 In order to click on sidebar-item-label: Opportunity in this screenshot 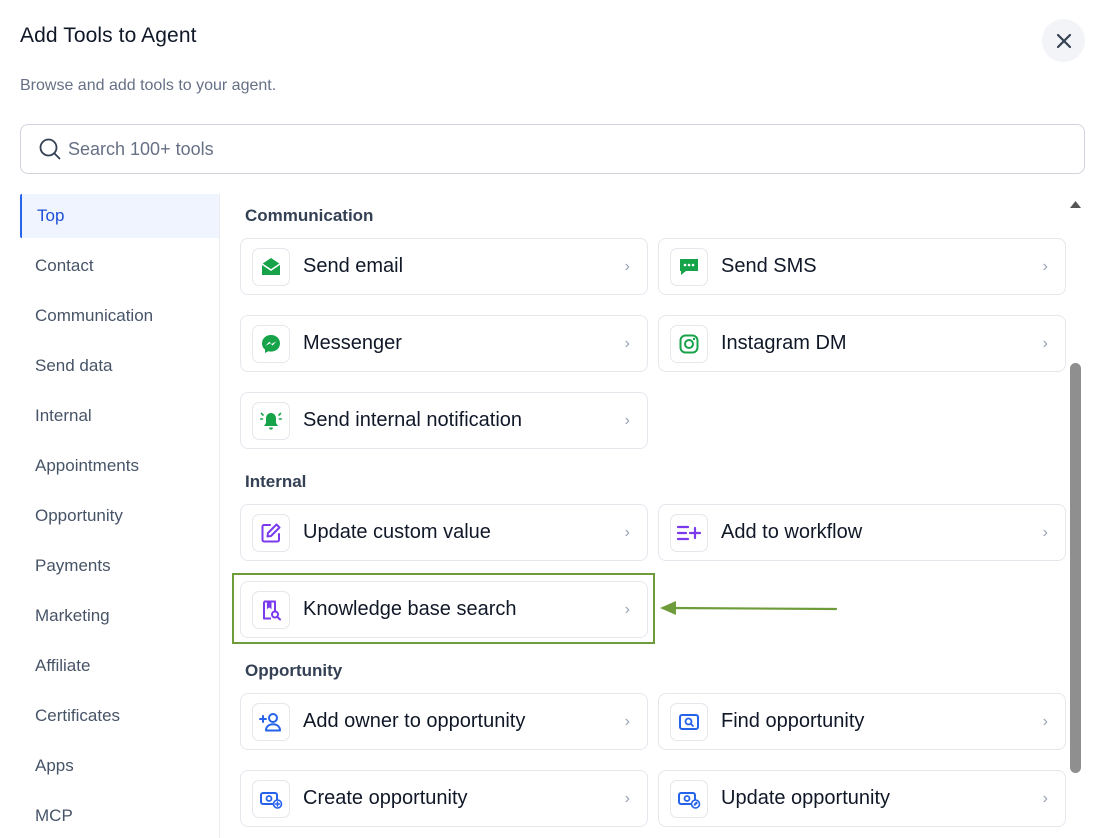, I will do `click(79, 515)`.